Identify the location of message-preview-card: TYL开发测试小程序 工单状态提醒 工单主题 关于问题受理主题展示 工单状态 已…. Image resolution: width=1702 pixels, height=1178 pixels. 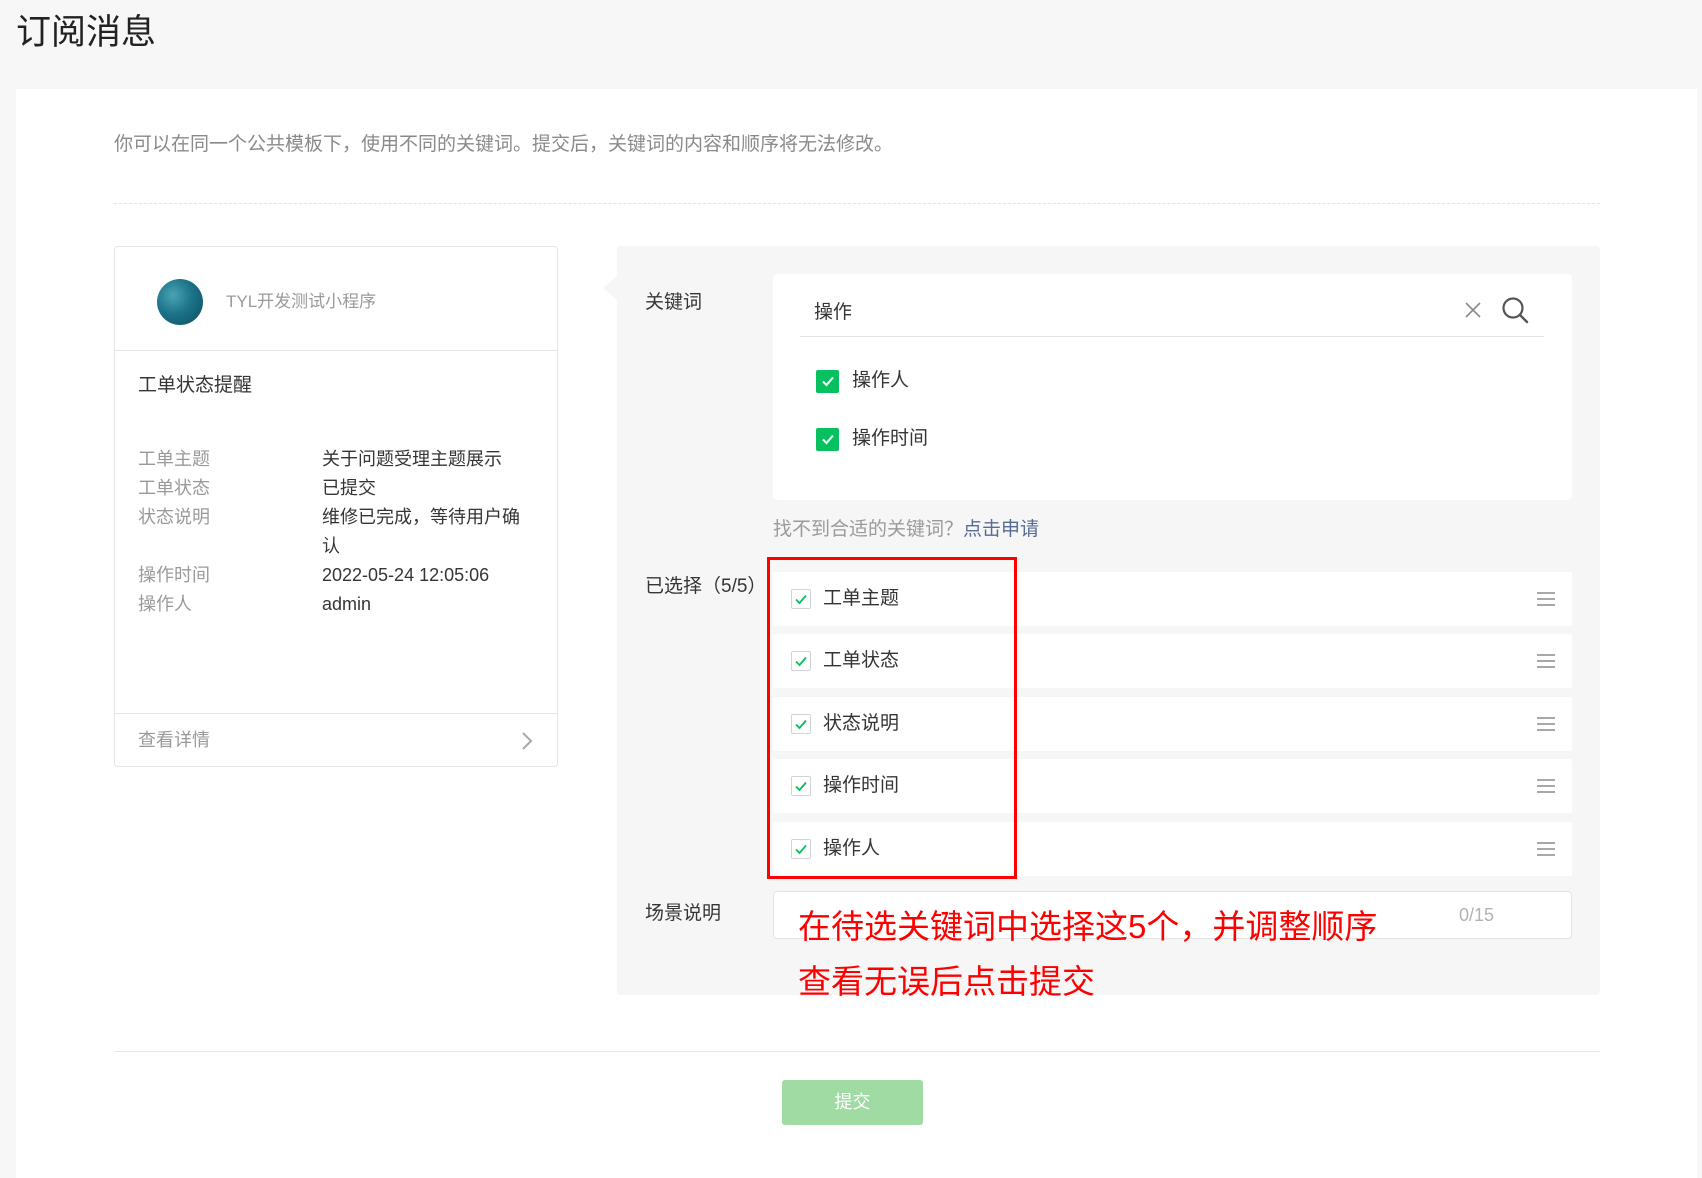
(336, 506).